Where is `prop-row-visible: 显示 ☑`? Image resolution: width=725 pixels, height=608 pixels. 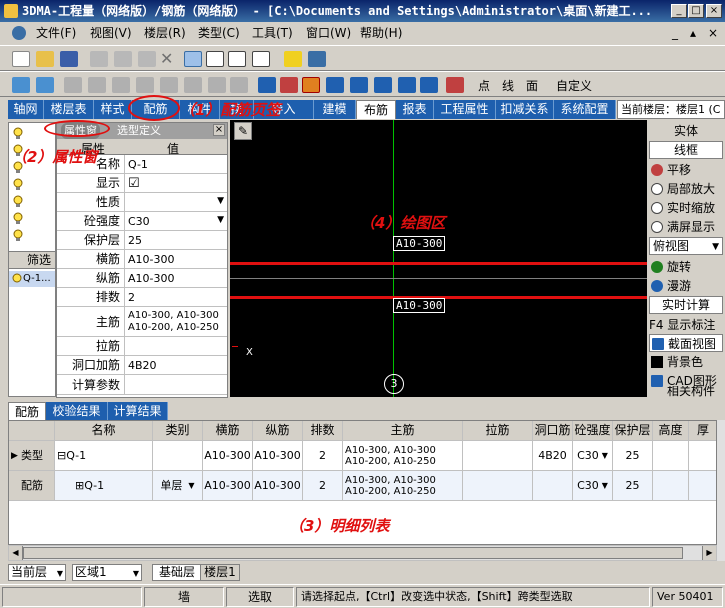
prop-row-visible: 显示 ☑ is located at coordinates (142, 183).